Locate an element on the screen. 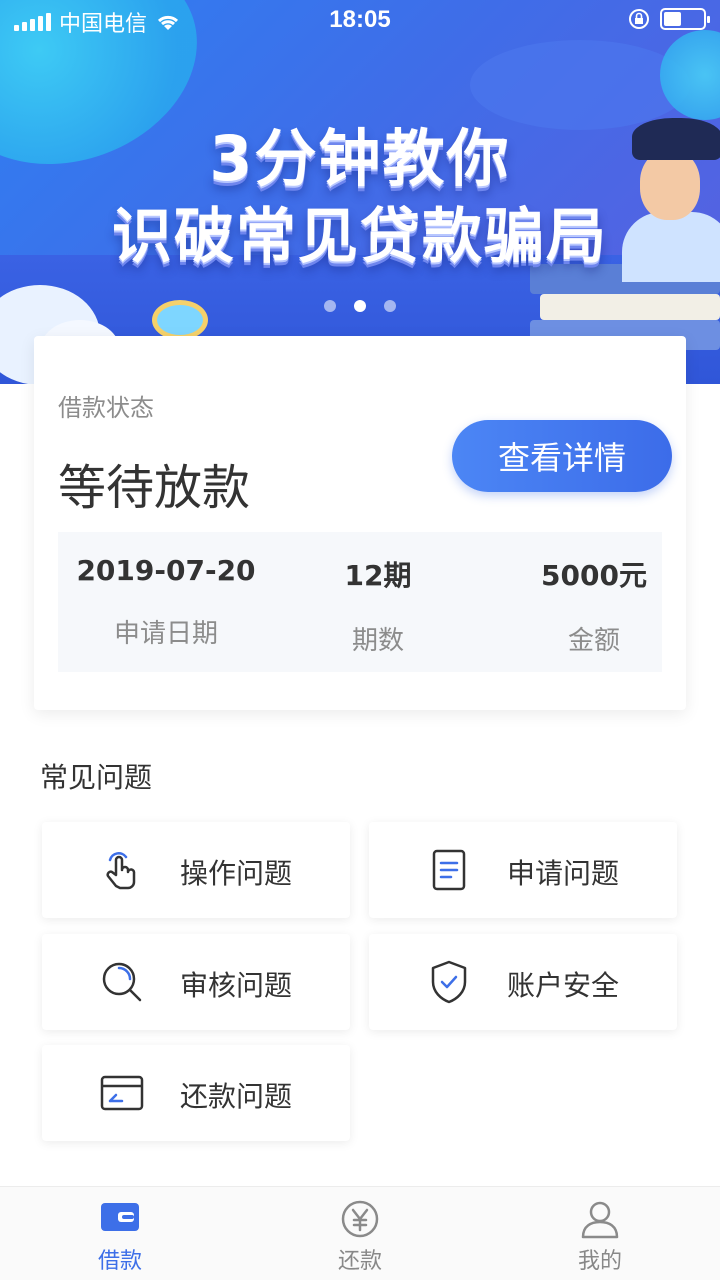 The width and height of the screenshot is (720, 1280). rotation-lock-icon is located at coordinates (639, 19).